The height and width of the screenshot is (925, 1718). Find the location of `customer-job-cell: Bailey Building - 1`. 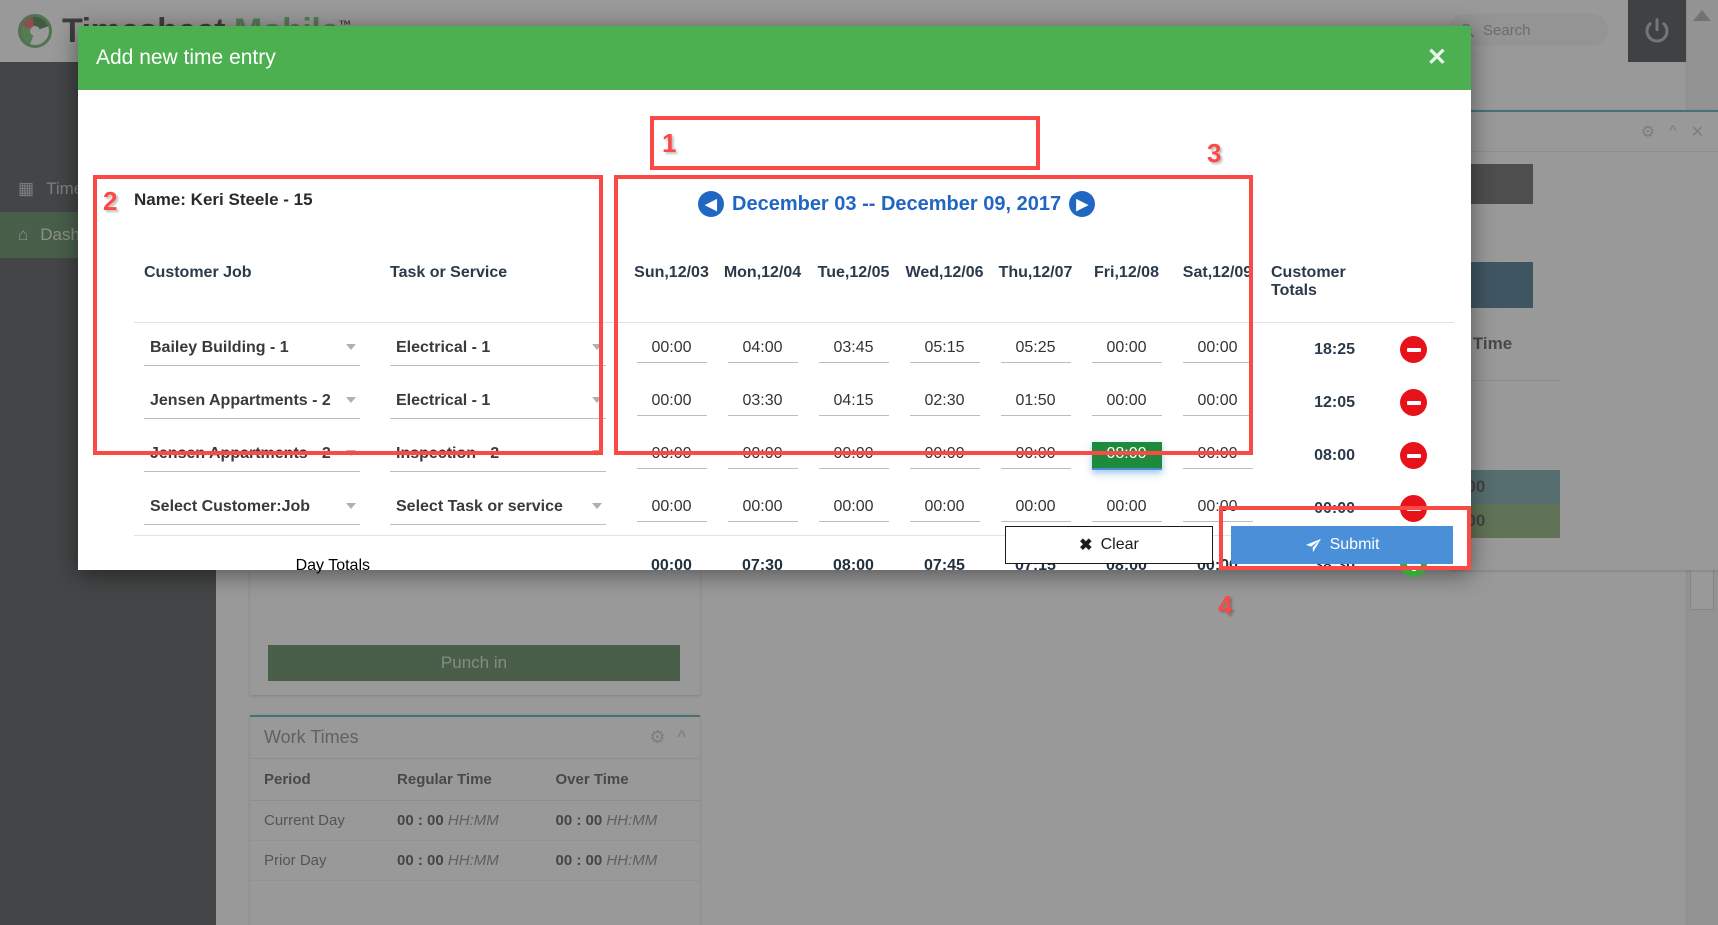

customer-job-cell: Bailey Building - 1 is located at coordinates (257, 350).